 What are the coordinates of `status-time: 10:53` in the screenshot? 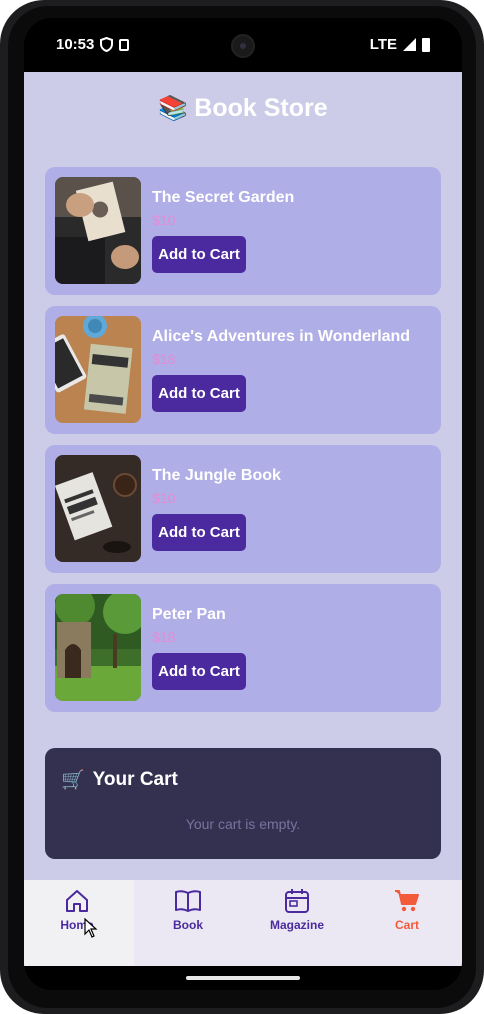 It's located at (75, 44).